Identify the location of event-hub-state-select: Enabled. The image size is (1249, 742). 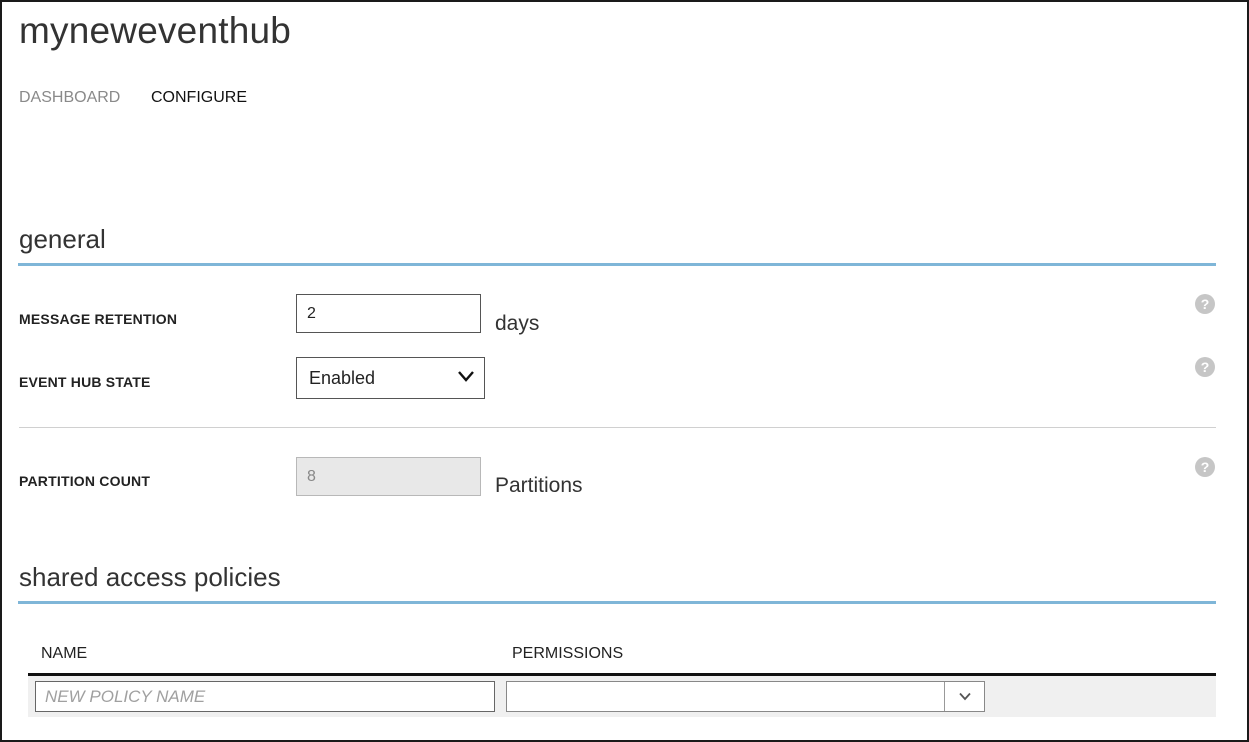
(390, 378).